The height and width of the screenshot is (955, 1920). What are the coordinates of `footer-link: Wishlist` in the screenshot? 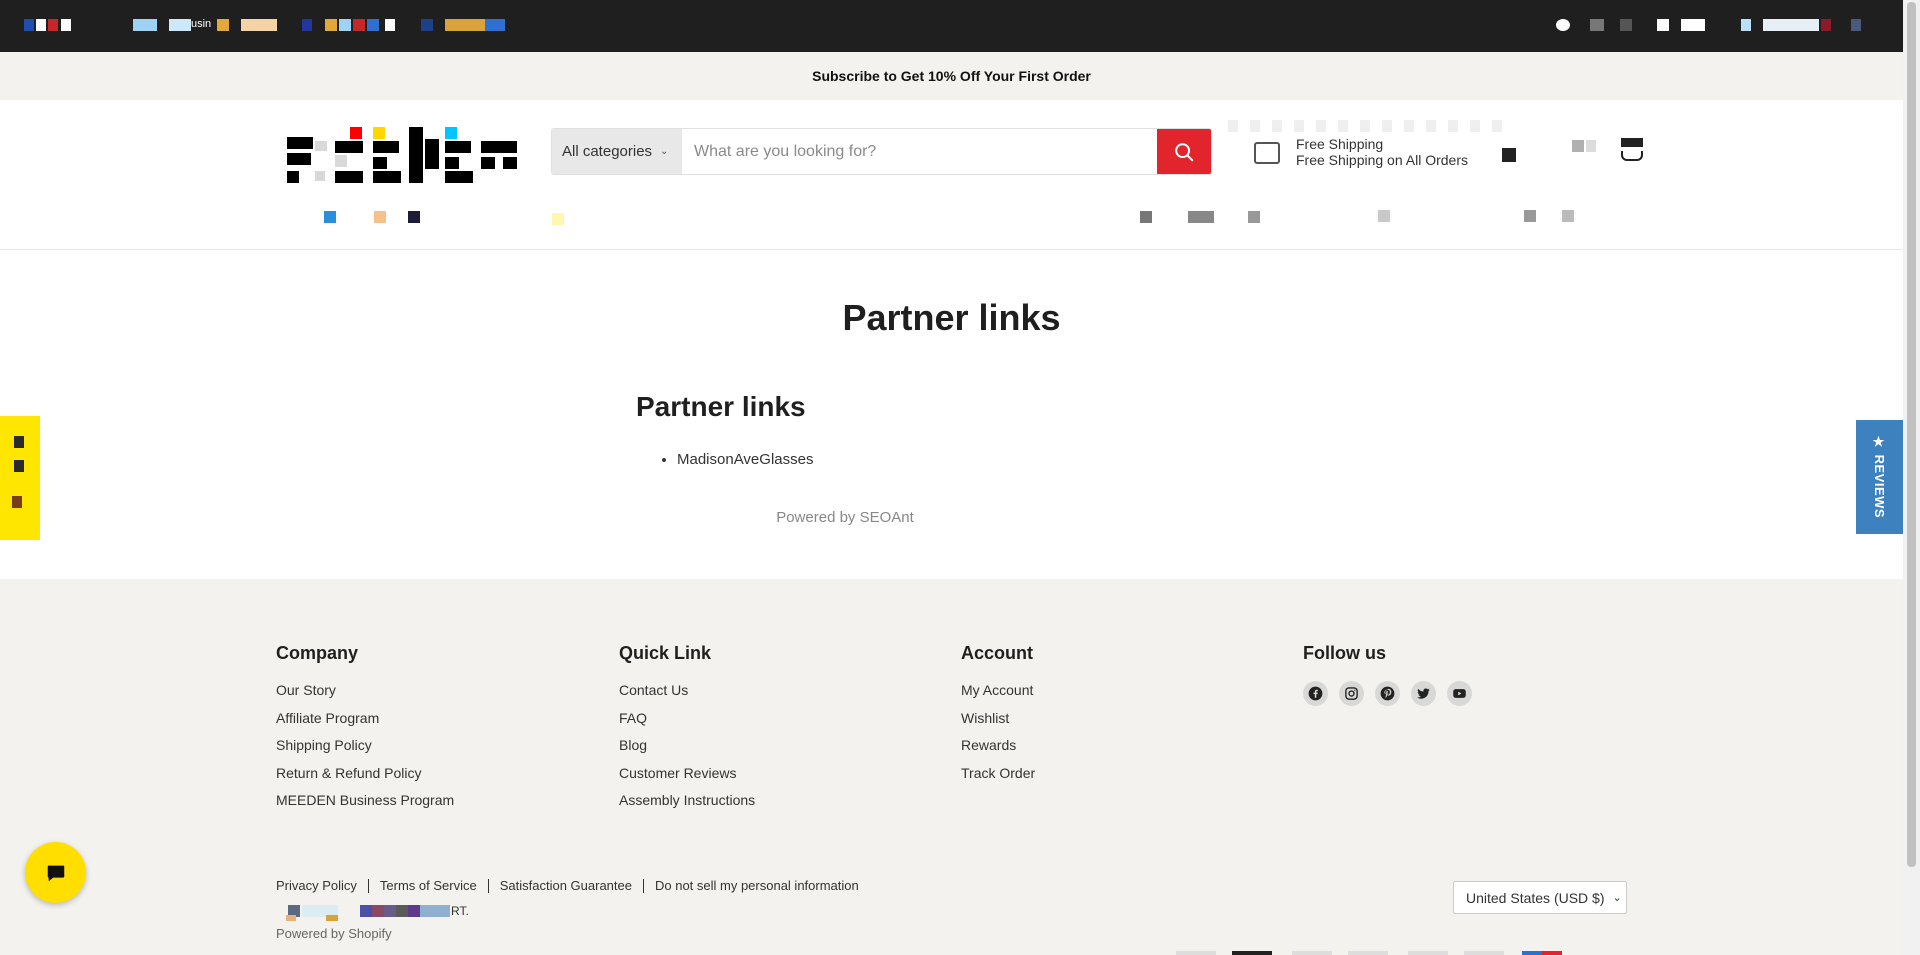 It's located at (998, 718).